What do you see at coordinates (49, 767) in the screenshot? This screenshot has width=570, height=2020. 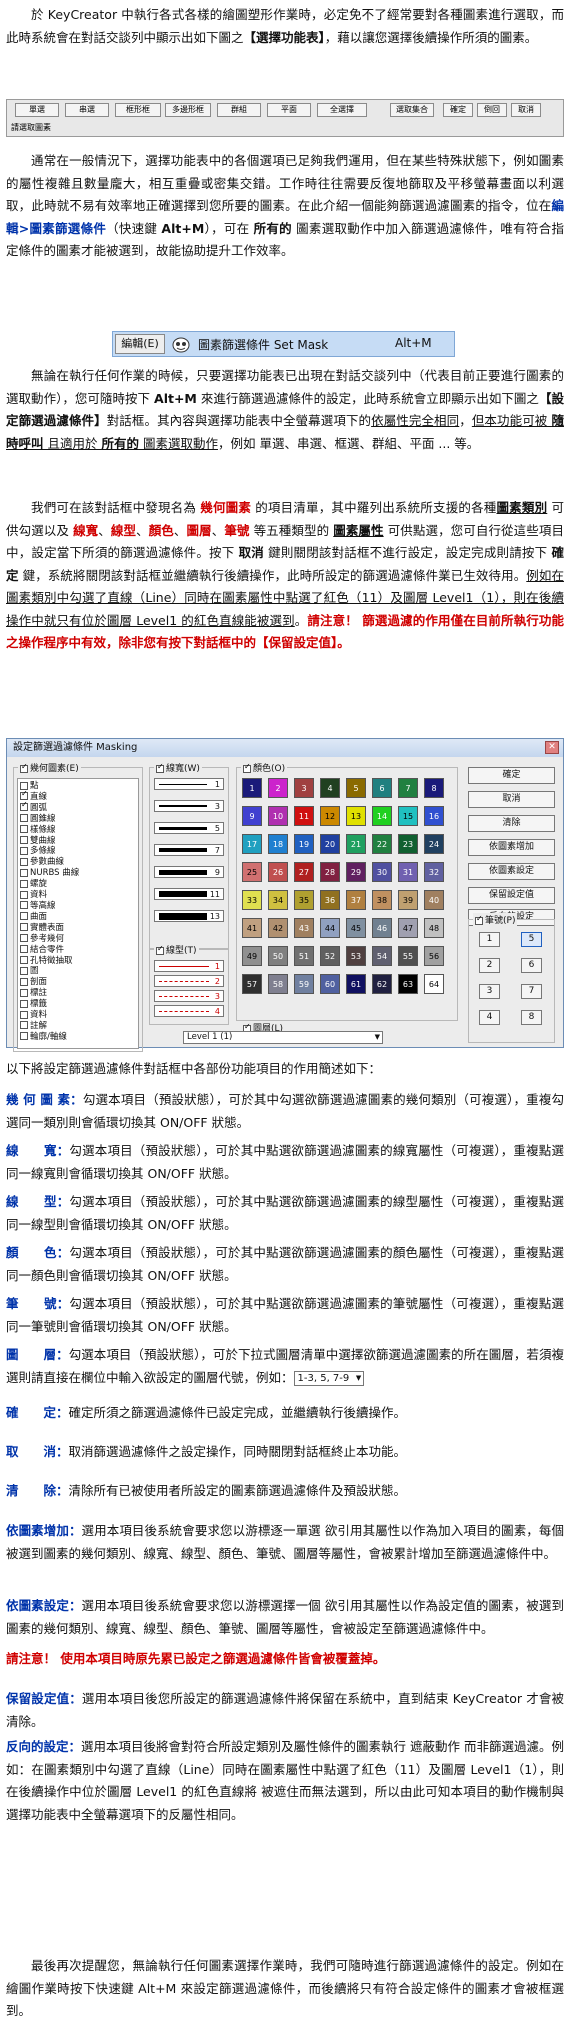 I see `geometry-group-title: 幾何圖素(E)` at bounding box center [49, 767].